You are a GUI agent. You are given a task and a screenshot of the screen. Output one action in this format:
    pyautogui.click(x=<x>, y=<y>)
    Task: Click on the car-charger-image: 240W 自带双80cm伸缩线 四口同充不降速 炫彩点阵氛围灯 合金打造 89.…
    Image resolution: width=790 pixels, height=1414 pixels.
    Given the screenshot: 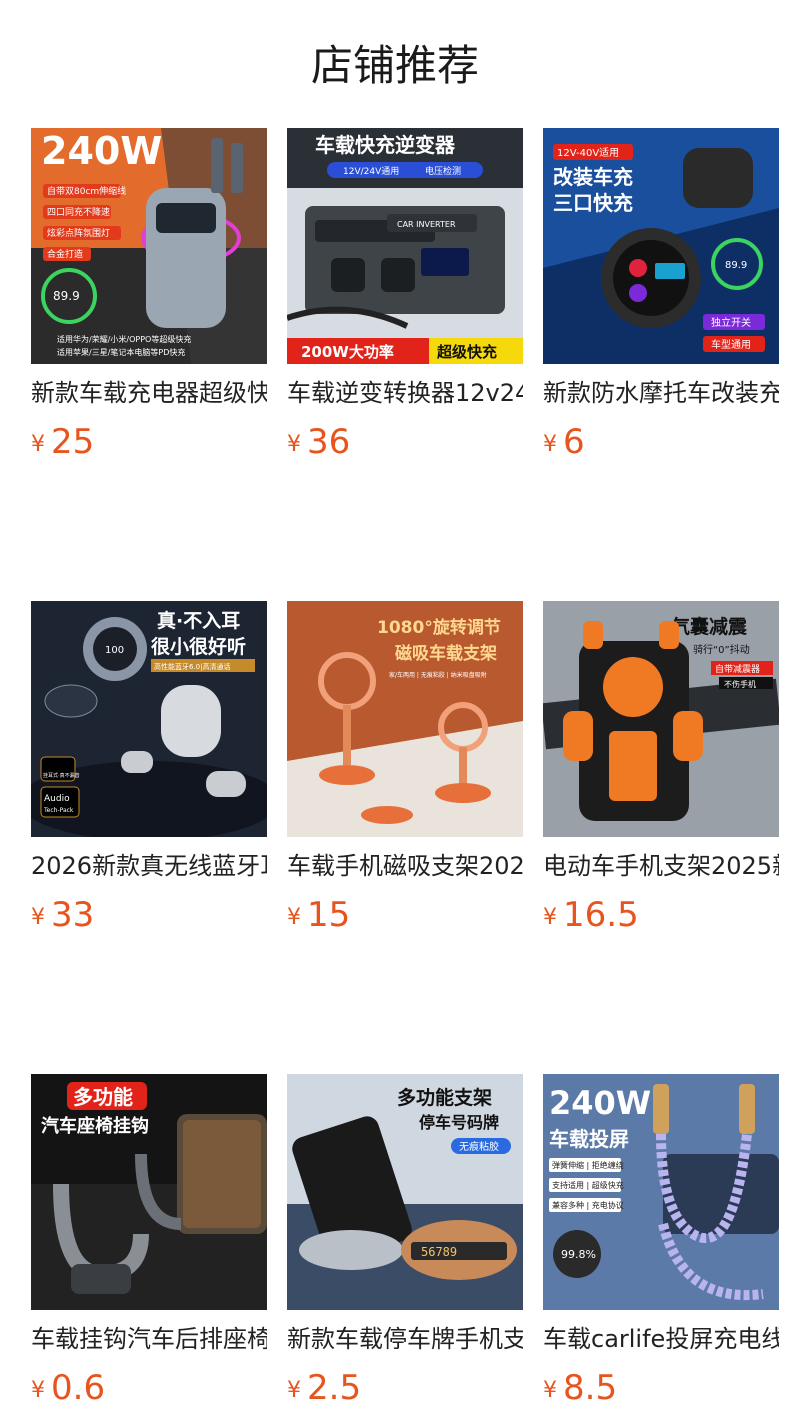 What is the action you would take?
    pyautogui.click(x=149, y=246)
    